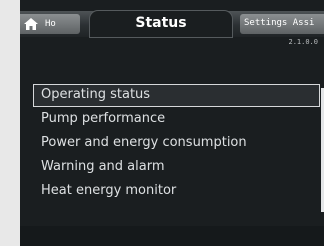  I want to click on menu-item-heat-energy-monitor: Heat energy monitor, so click(176, 191).